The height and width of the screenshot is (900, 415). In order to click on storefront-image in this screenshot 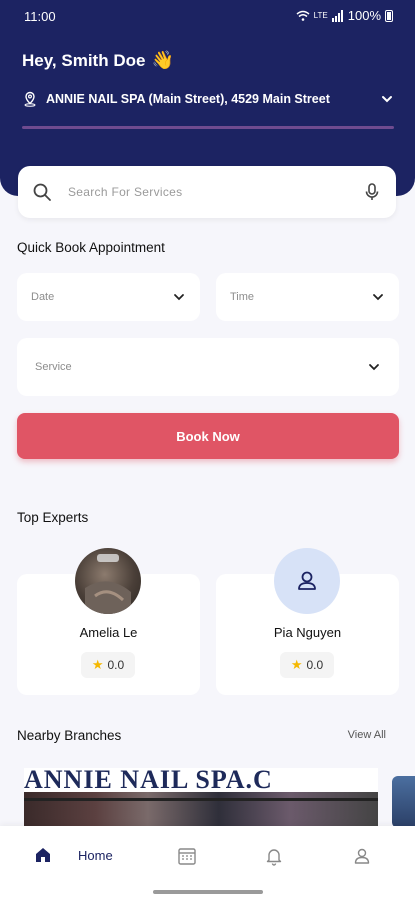, I will do `click(201, 810)`.